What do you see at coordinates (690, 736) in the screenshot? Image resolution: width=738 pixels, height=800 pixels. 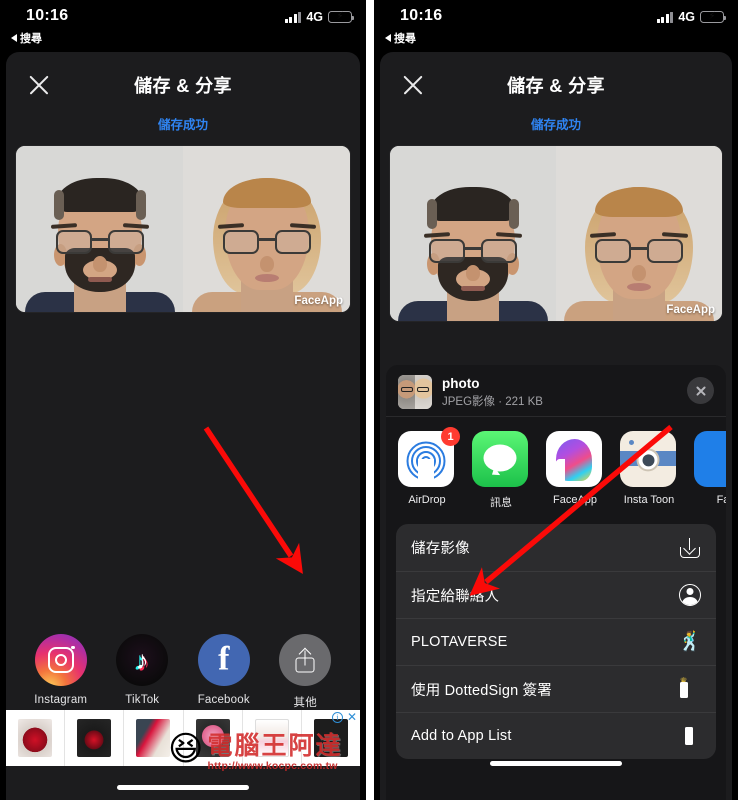 I see `app-list-icon` at bounding box center [690, 736].